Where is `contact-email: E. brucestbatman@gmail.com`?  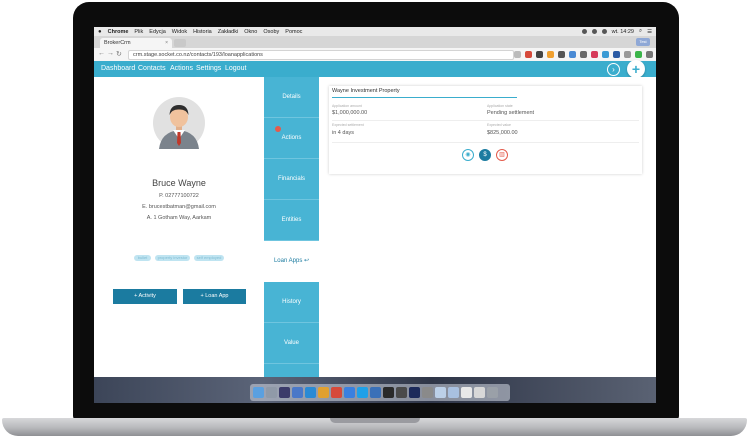 contact-email: E. brucestbatman@gmail.com is located at coordinates (179, 207).